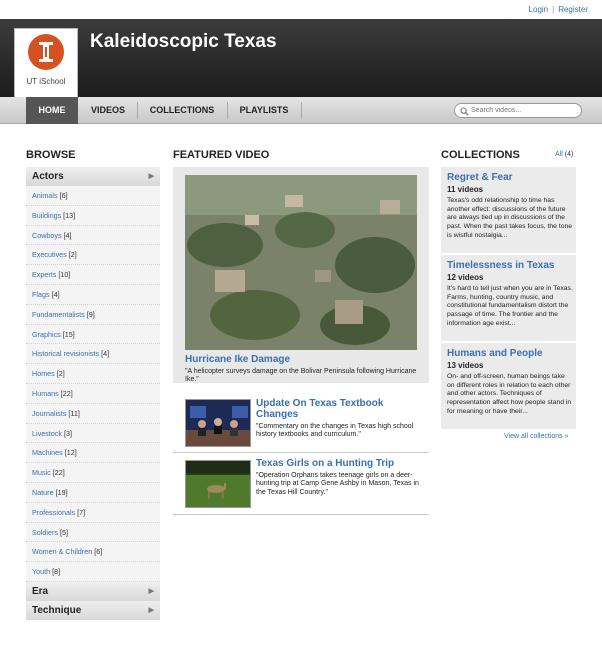 This screenshot has width=602, height=647. Describe the element at coordinates (93, 216) in the screenshot. I see `list-item: Buildings [13]` at that location.